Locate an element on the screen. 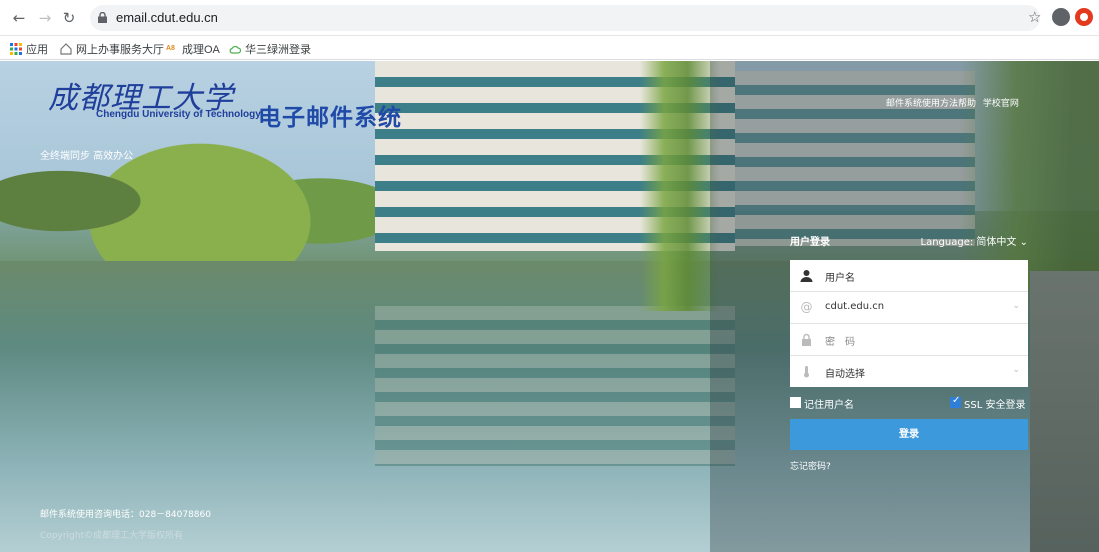 This screenshot has height=552, width=1099. bookmark-h3c: 华三绿洲登录 is located at coordinates (270, 49).